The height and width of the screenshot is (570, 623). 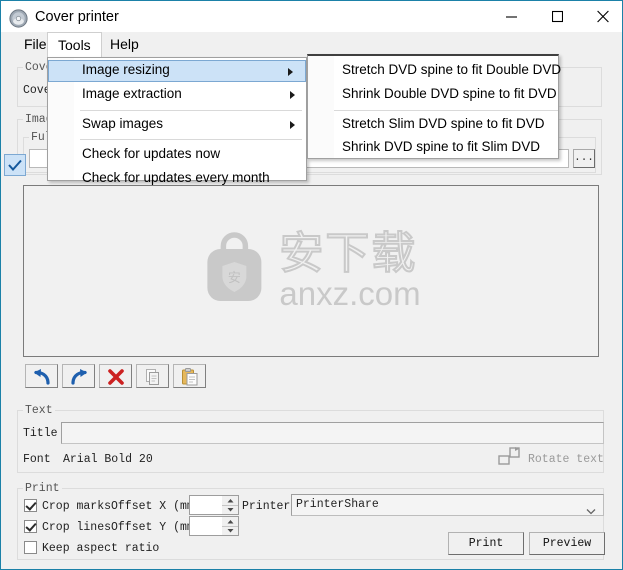 I want to click on offset-y-stepper, so click(x=230, y=526).